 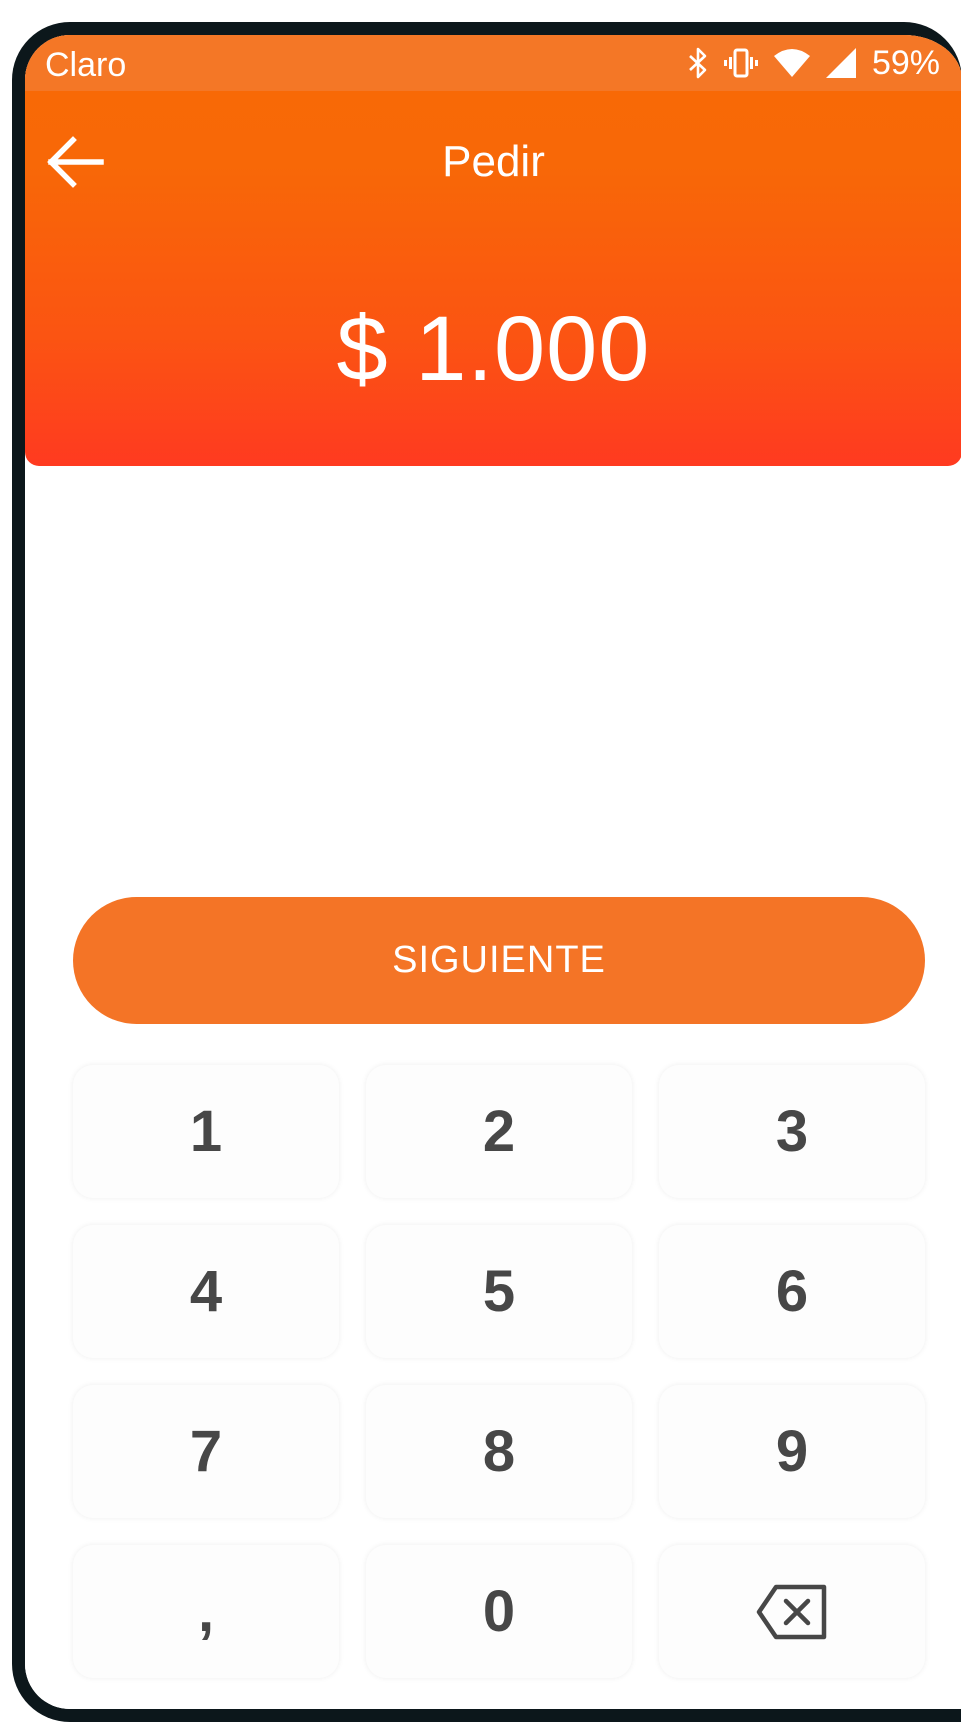 I want to click on amount-display: $ 1.000, so click(x=493, y=349).